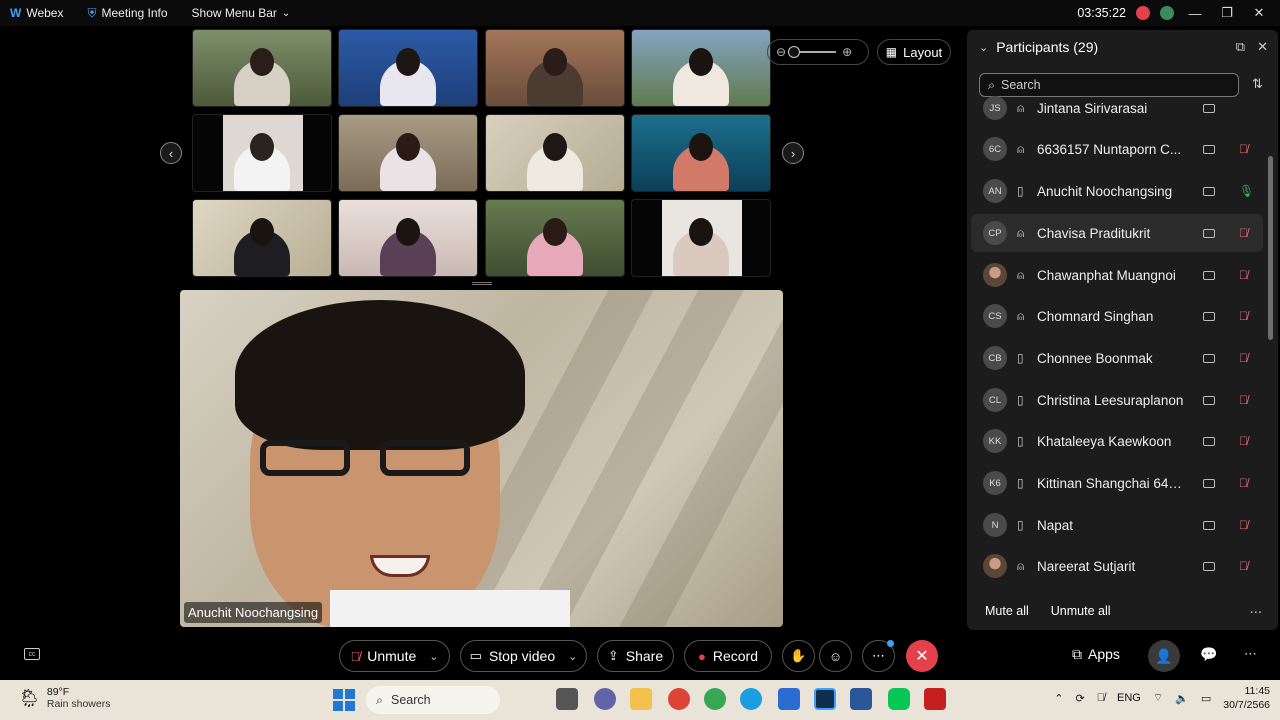  I want to click on headset-icon: ⍝, so click(1021, 315).